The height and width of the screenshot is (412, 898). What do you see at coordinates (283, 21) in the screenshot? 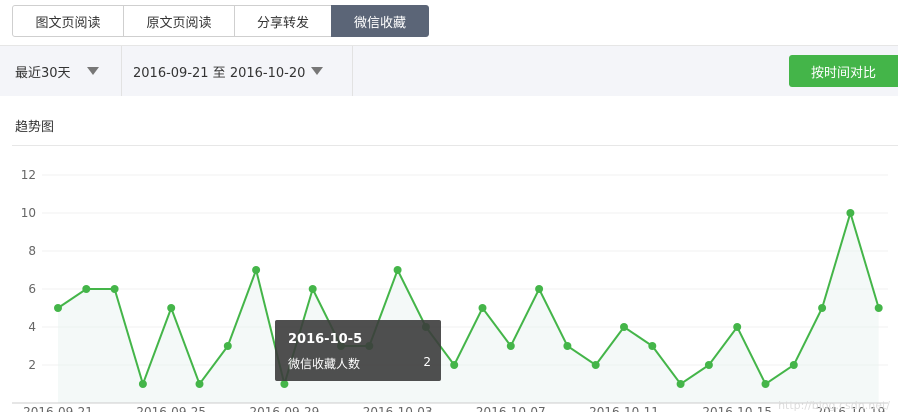
I see `tab-shares: 分享转发` at bounding box center [283, 21].